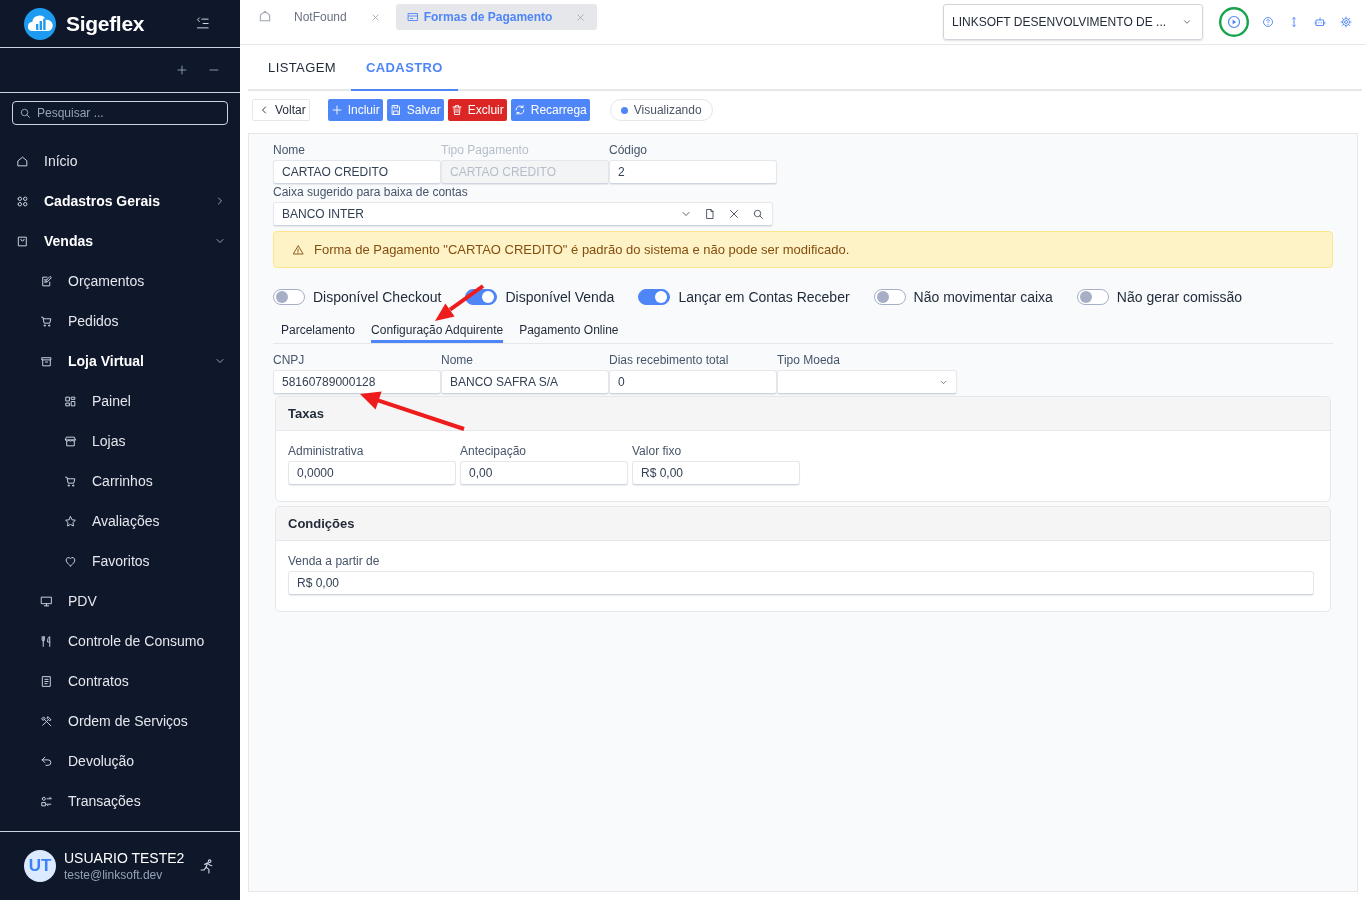 Image resolution: width=1366 pixels, height=900 pixels. I want to click on field-label: Dias recebimento total, so click(669, 360).